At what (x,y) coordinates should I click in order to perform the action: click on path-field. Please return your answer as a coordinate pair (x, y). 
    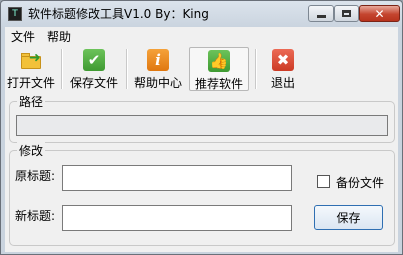
    Looking at the image, I should click on (202, 125).